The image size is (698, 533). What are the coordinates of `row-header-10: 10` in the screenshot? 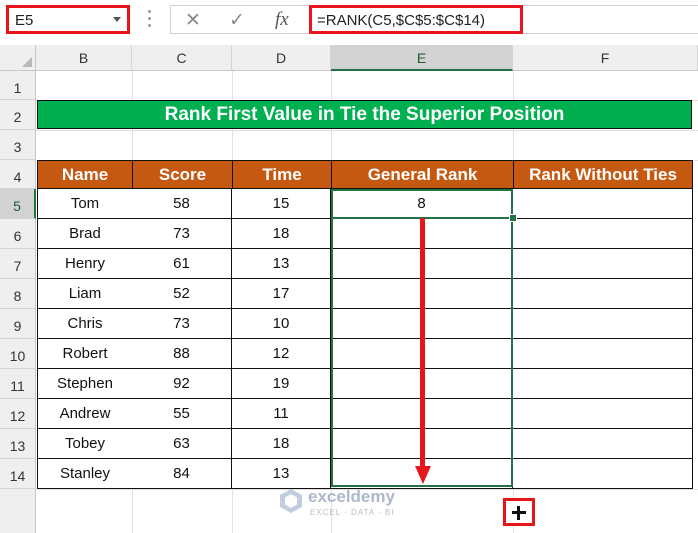 It's located at (18, 354).